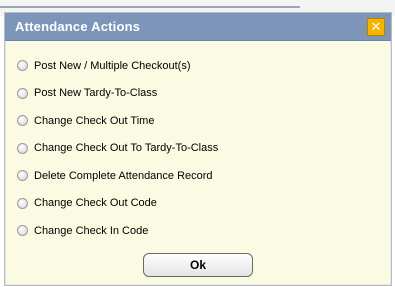  Describe the element at coordinates (198, 121) in the screenshot. I see `option-change-check-out-time: Change Check Out Time` at that location.